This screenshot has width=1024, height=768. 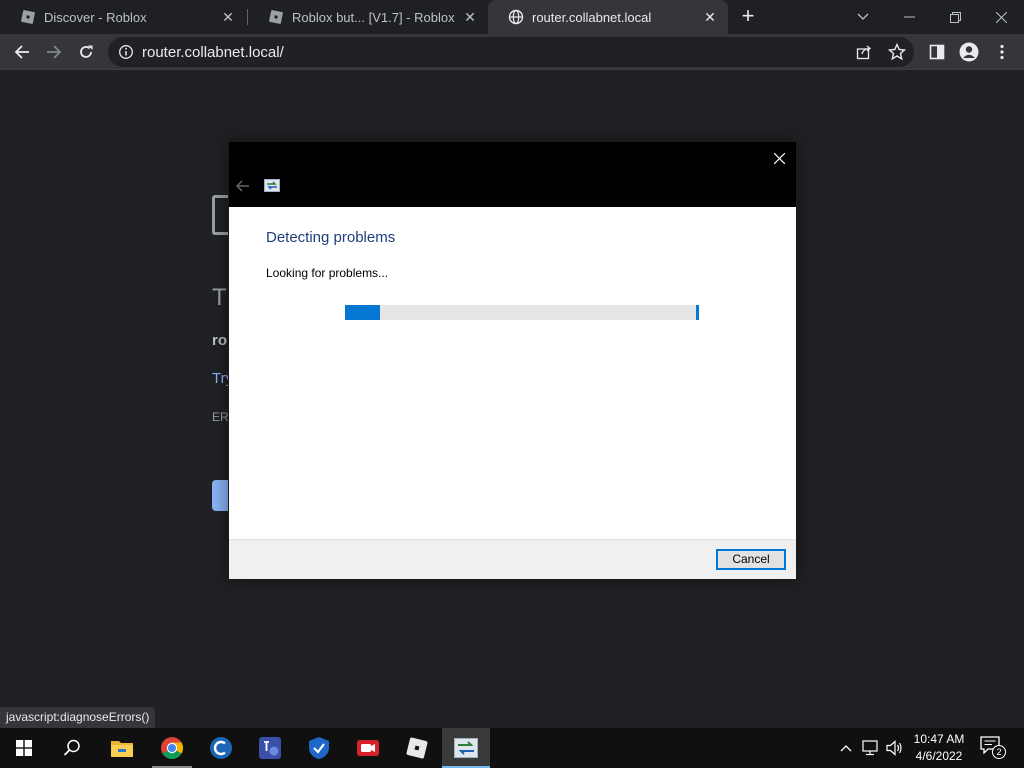 I want to click on new-tab-button: +, so click(x=748, y=16).